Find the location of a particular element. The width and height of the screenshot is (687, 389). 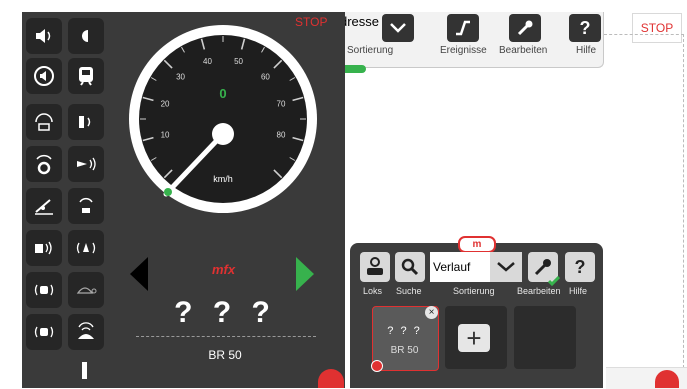

light-icon is located at coordinates (86, 36).